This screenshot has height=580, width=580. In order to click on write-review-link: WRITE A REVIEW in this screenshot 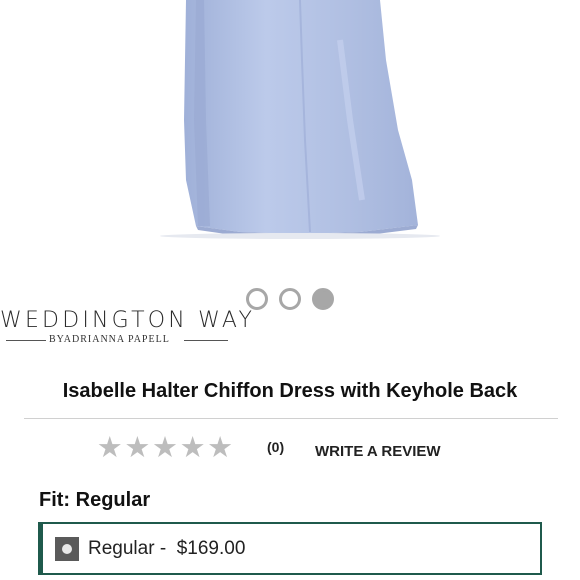, I will do `click(378, 451)`.